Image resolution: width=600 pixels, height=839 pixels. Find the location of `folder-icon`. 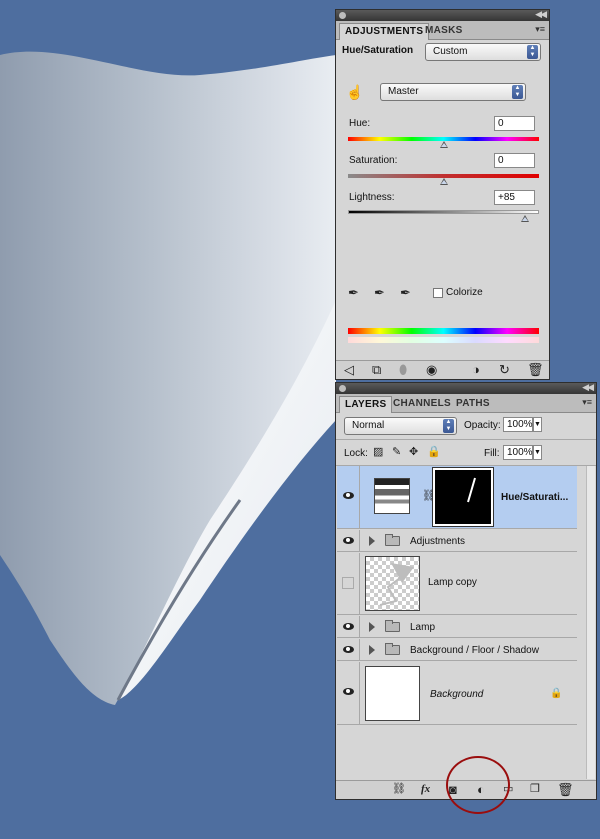

folder-icon is located at coordinates (392, 626).